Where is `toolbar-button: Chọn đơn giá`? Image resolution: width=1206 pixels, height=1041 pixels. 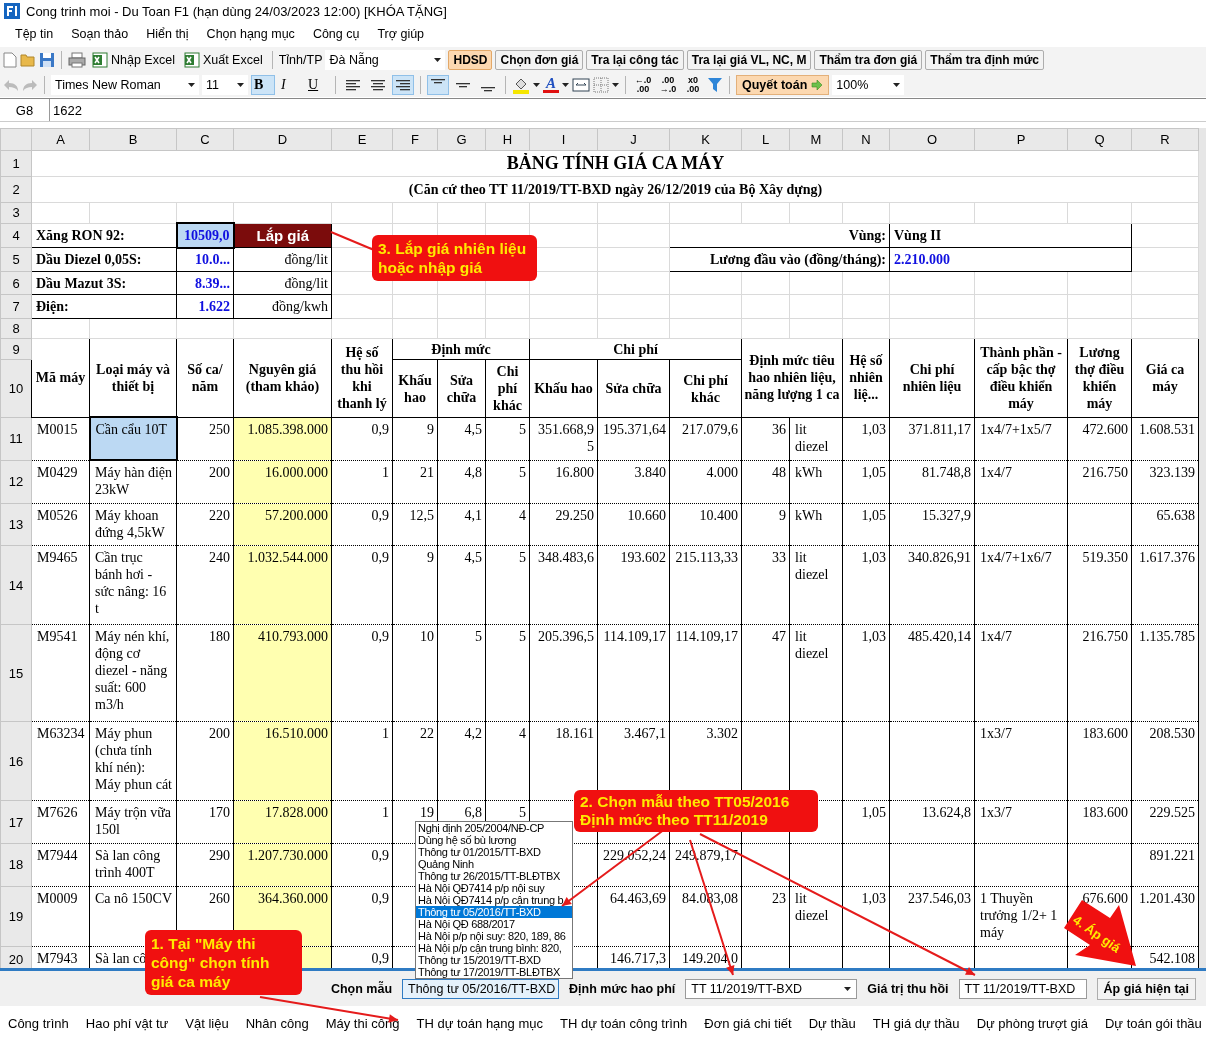
toolbar-button: Chọn đơn giá is located at coordinates (539, 59).